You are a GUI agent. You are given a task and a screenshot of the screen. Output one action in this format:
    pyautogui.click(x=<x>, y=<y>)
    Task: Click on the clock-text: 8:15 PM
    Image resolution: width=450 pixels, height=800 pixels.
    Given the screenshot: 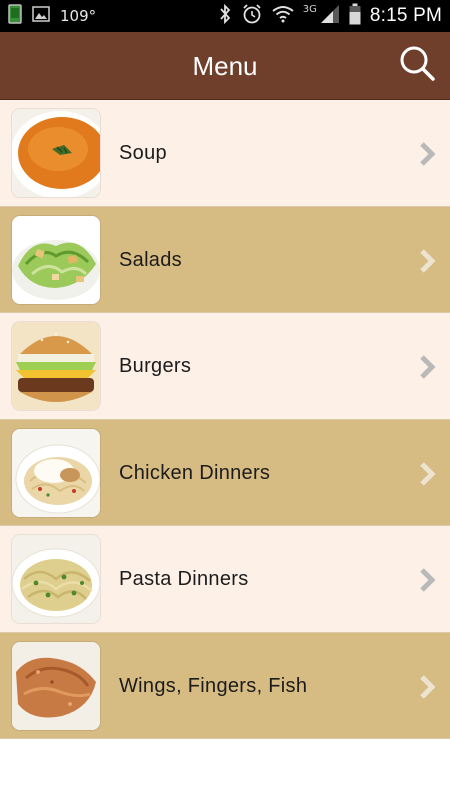 What is the action you would take?
    pyautogui.click(x=405, y=15)
    